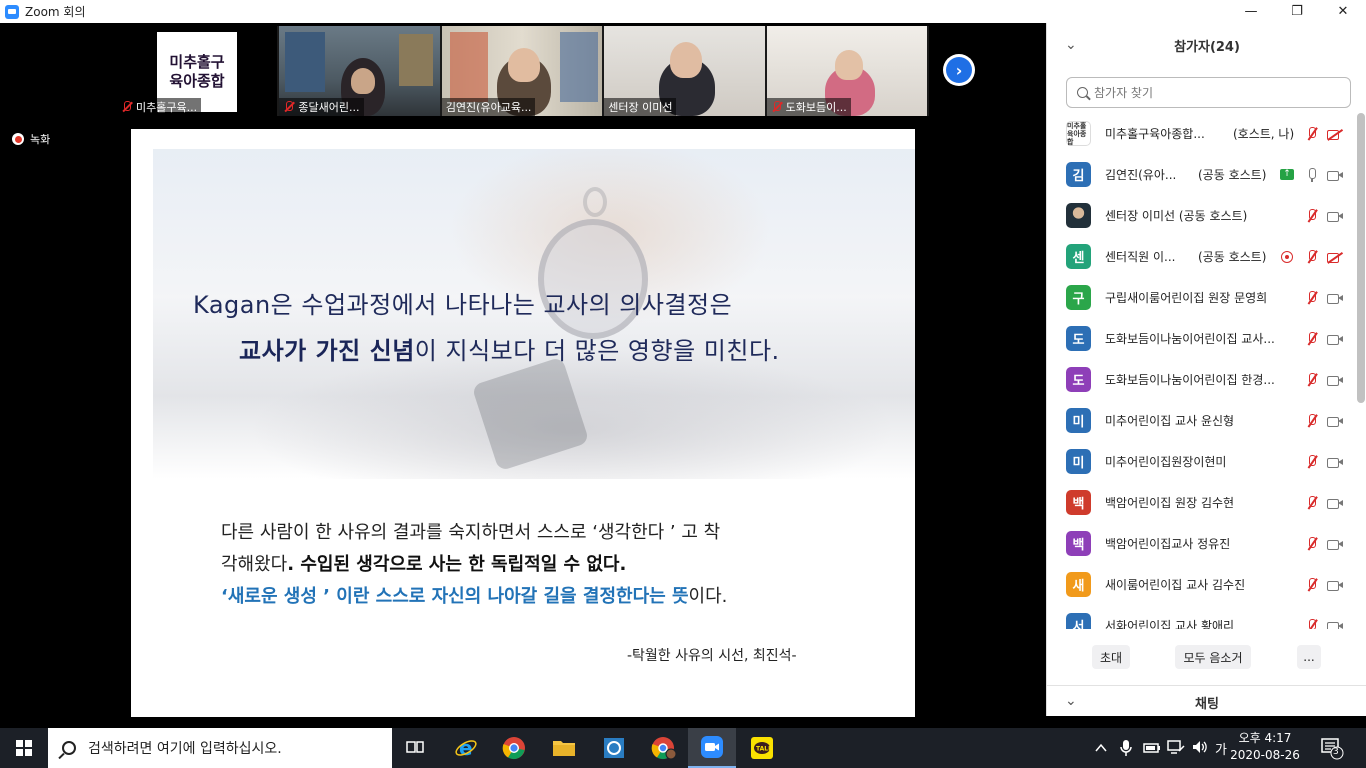 Image resolution: width=1366 pixels, height=768 pixels. I want to click on video-thumbnail: 센터장 이미선, so click(684, 71).